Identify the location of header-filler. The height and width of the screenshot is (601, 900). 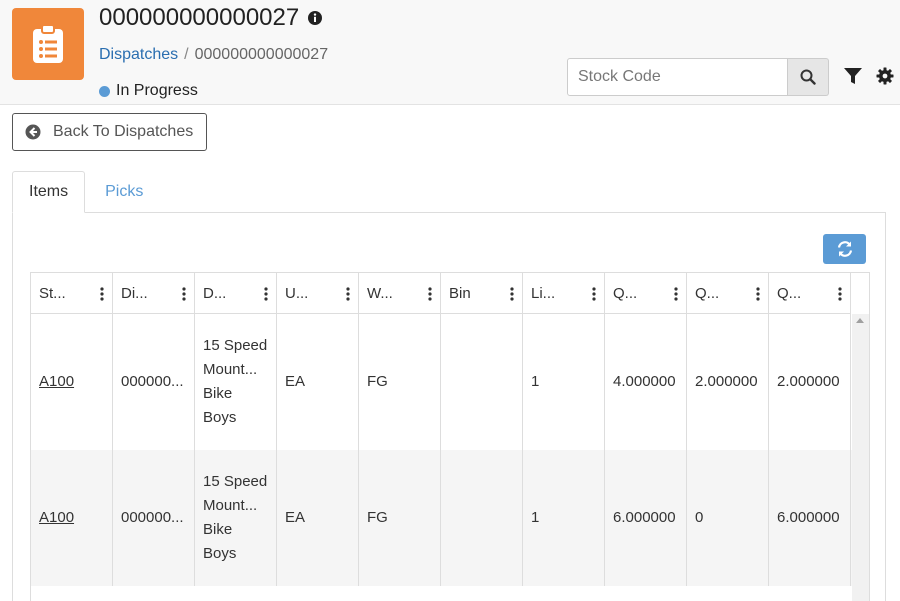
(860, 293).